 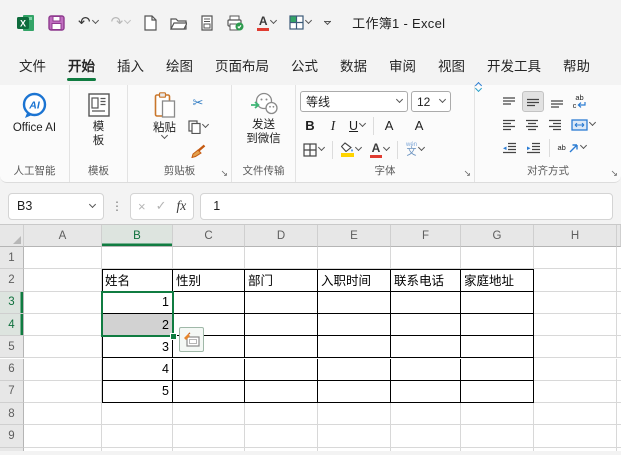 I want to click on row-header: 4, so click(x=12, y=325).